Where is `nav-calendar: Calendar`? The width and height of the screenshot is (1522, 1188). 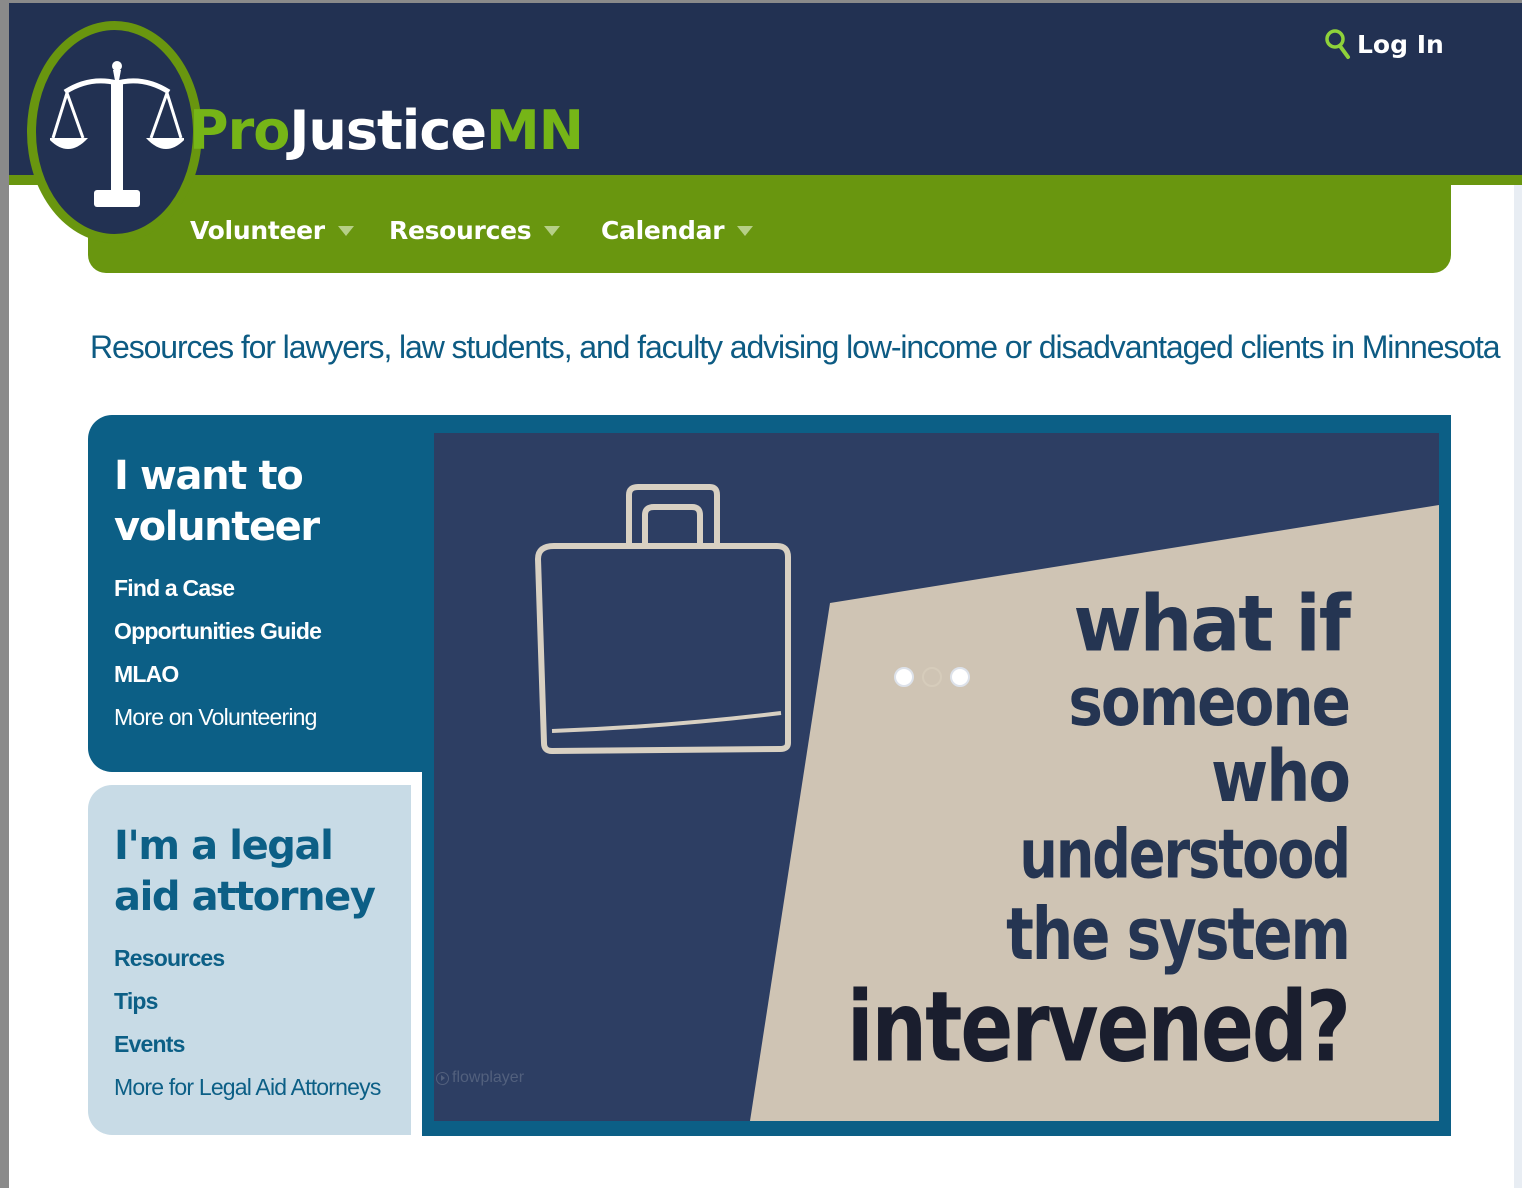
nav-calendar: Calendar is located at coordinates (677, 230).